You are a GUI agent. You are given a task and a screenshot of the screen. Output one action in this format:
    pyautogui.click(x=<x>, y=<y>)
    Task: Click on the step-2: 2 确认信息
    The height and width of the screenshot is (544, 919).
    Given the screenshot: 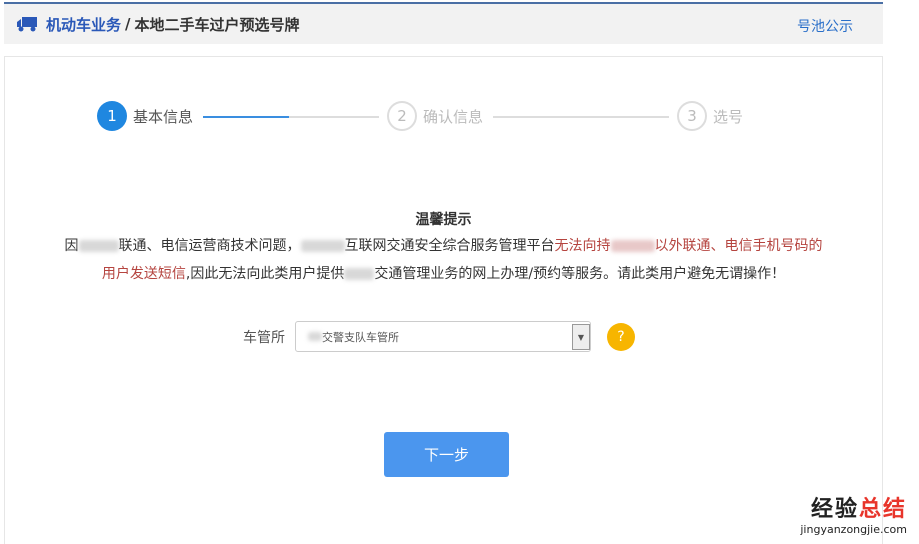 What is the action you would take?
    pyautogui.click(x=435, y=116)
    